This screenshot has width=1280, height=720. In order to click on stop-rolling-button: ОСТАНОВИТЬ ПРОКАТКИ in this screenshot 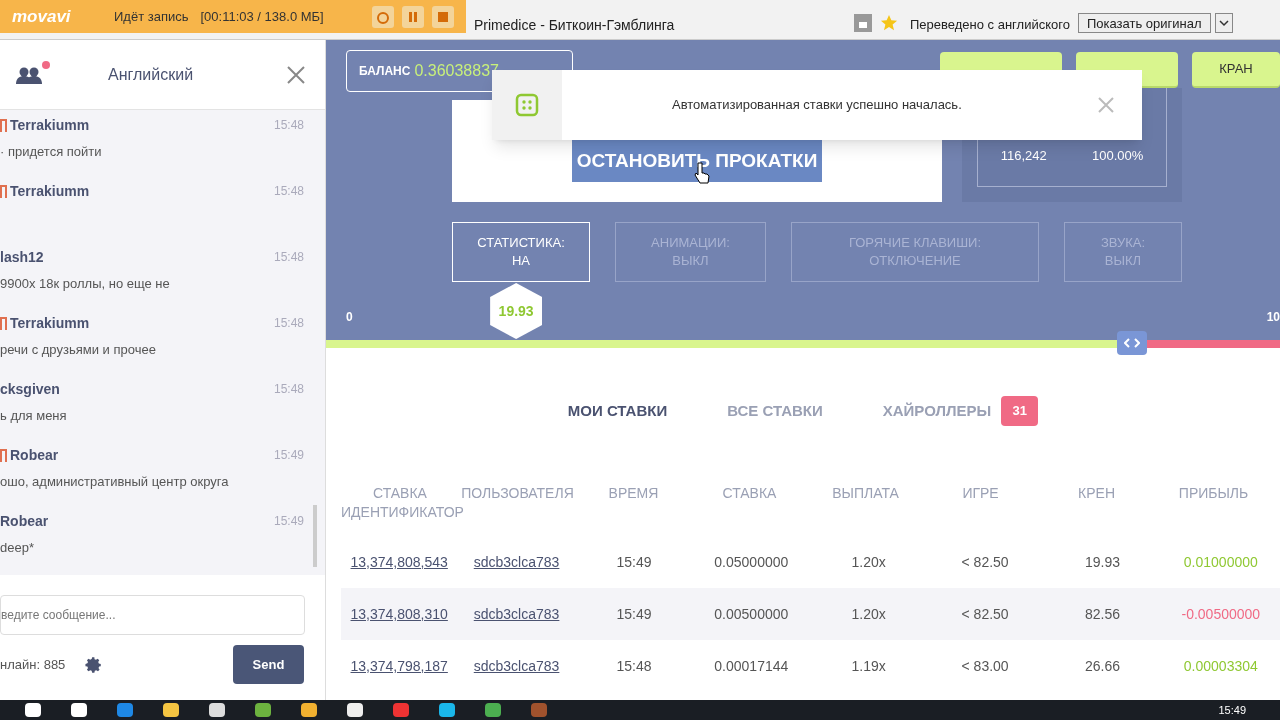, I will do `click(697, 160)`.